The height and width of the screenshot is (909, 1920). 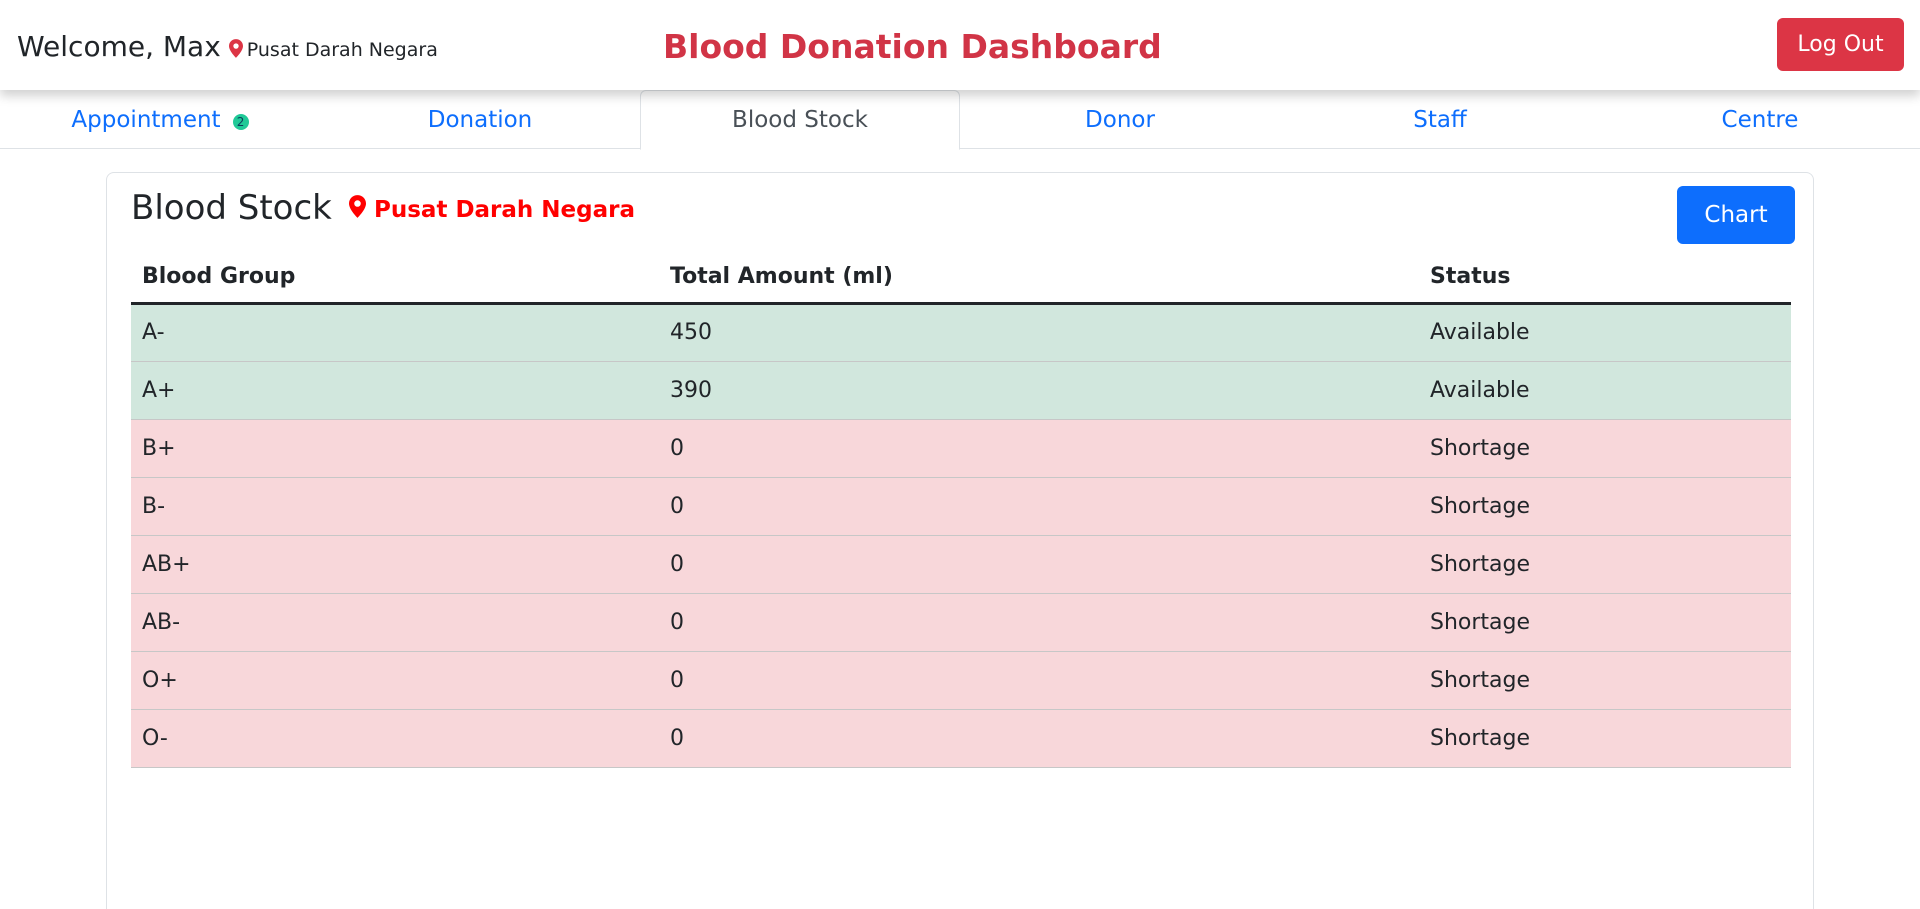 I want to click on table-row: AB+ 0 Shortage, so click(x=961, y=564).